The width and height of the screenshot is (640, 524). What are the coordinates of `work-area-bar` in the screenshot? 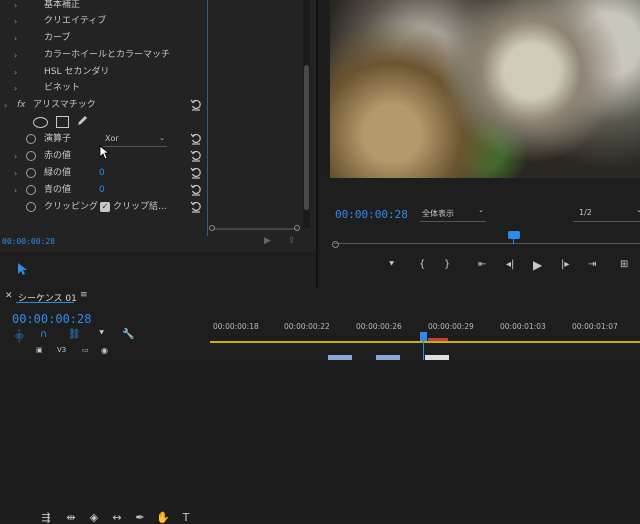 It's located at (425, 342).